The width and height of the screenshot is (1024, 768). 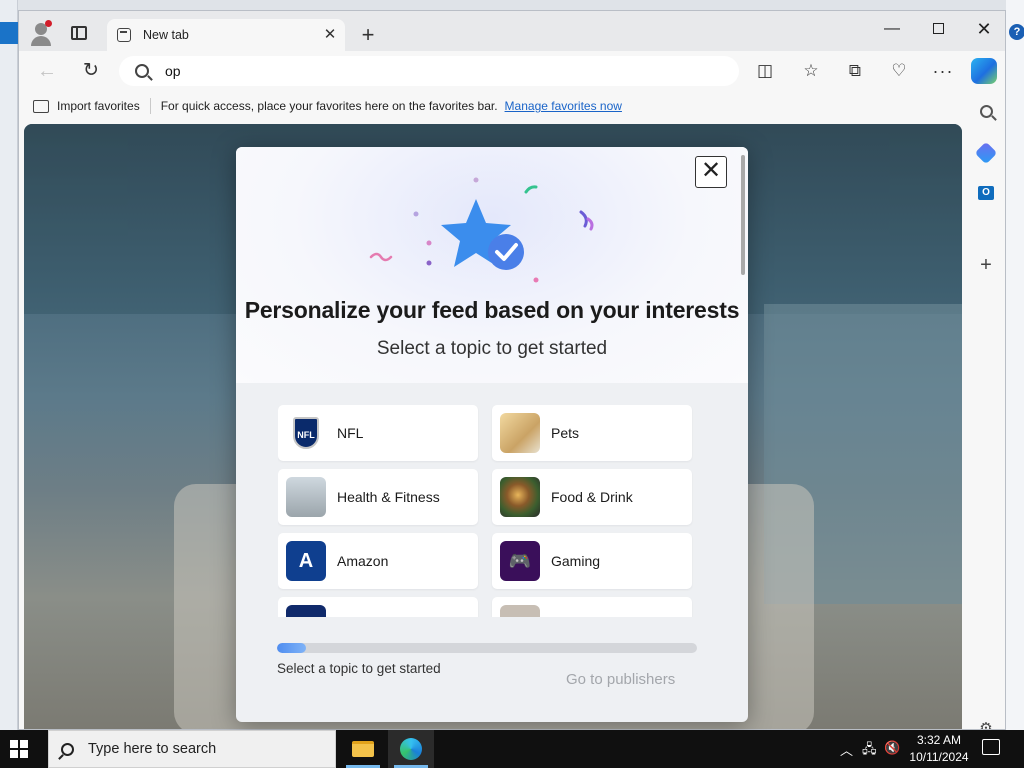 I want to click on more-options-icon: ···, so click(x=943, y=71).